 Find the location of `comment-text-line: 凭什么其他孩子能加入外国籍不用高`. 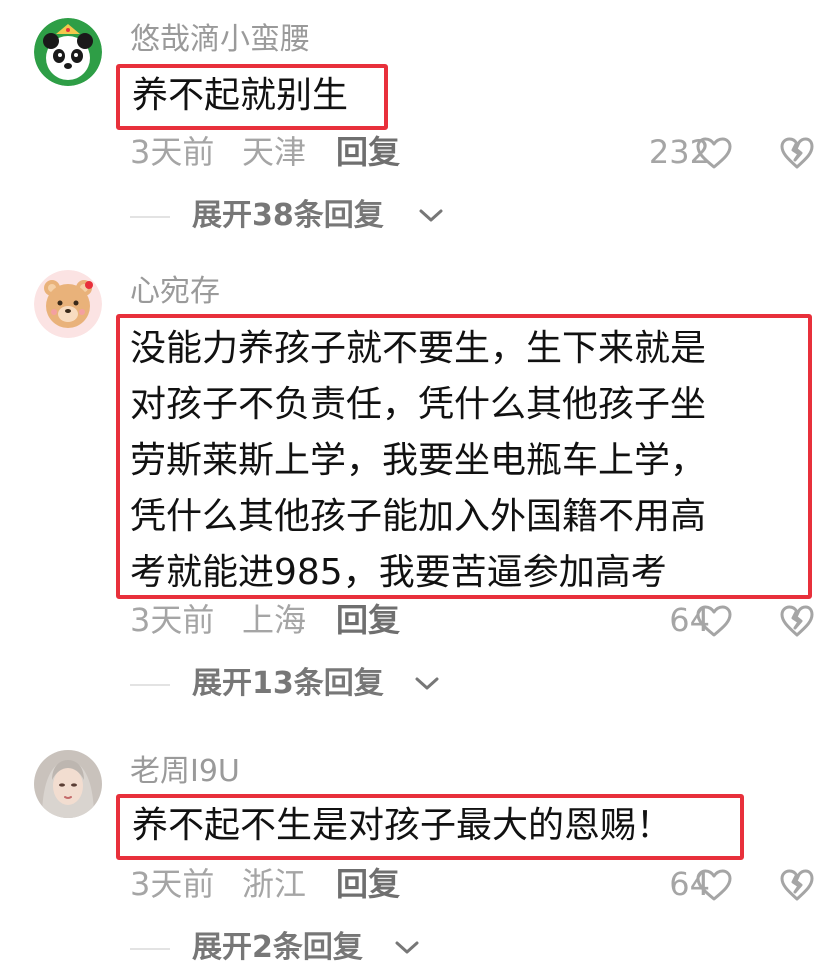

comment-text-line: 凭什么其他孩子能加入外国籍不用高 is located at coordinates (418, 516).